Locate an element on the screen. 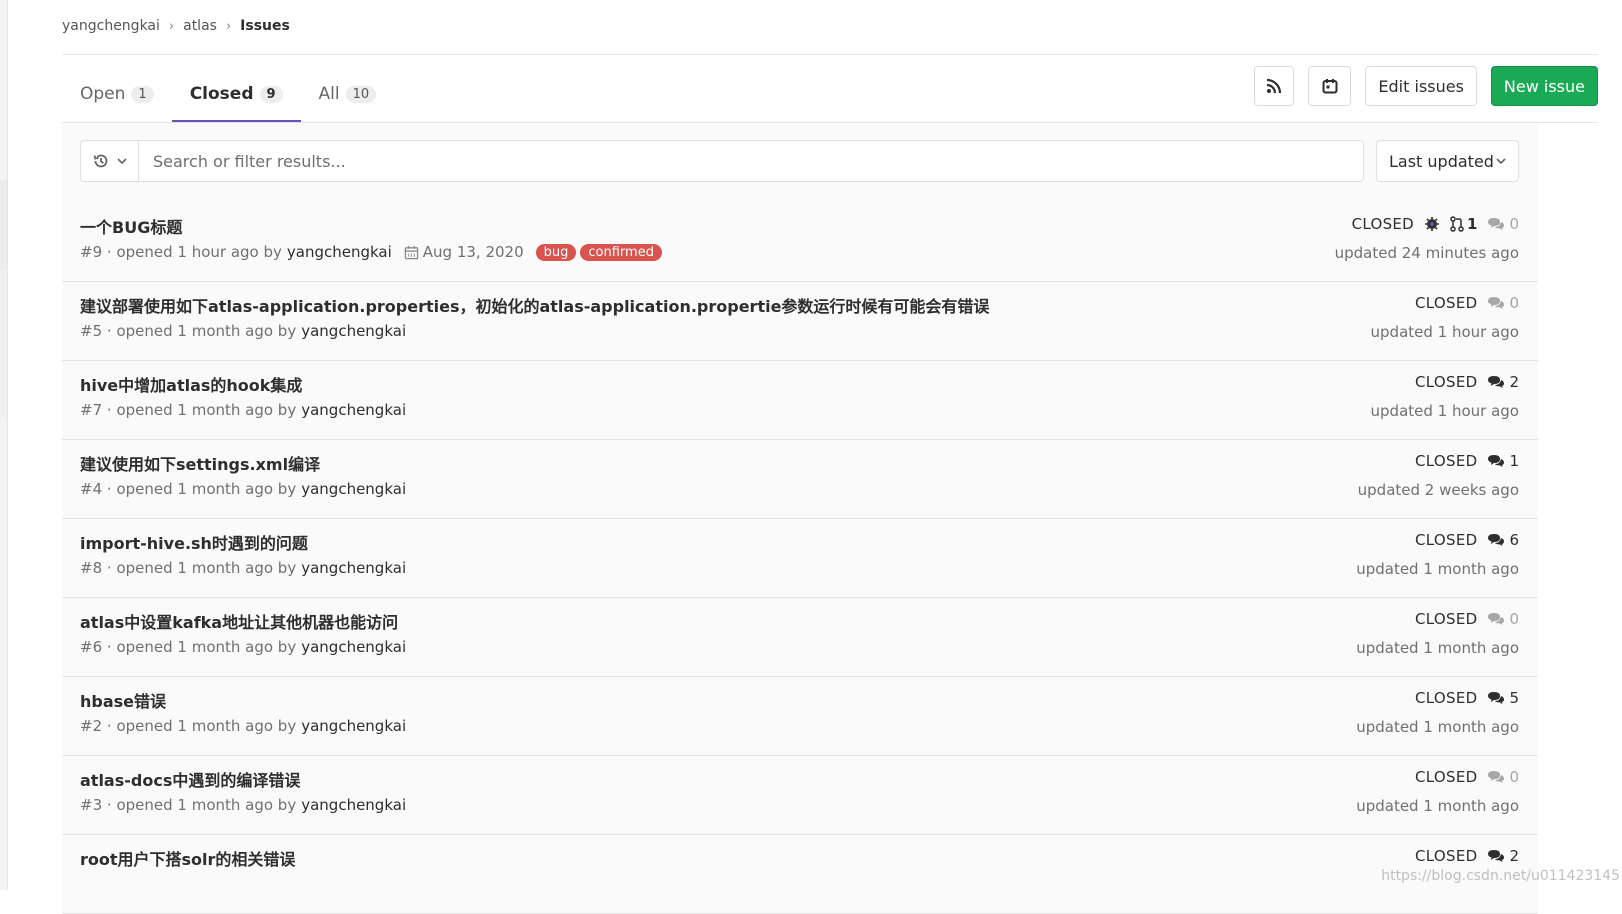  sort-dropdown: Last updated is located at coordinates (1447, 161).